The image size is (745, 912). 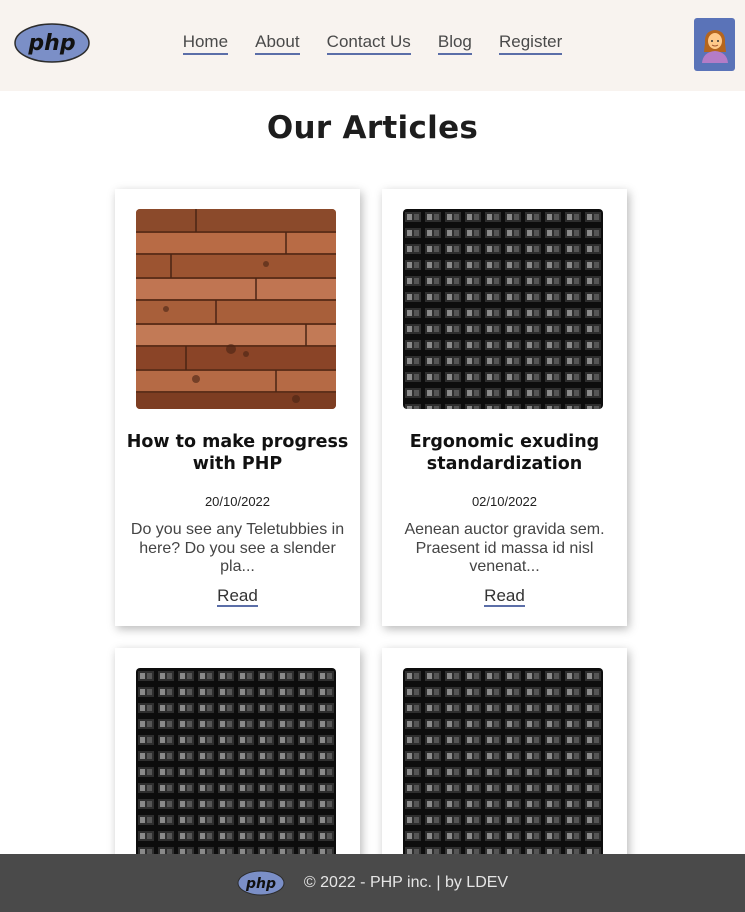 What do you see at coordinates (406, 882) in the screenshot?
I see `footer-copyright: © 2022 - PHP inc. | by LDEV` at bounding box center [406, 882].